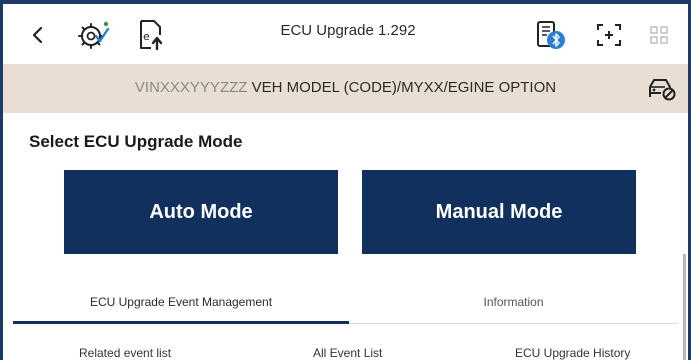 This screenshot has height=360, width=691. What do you see at coordinates (572, 353) in the screenshot?
I see `subtab-ecu-upgrade-history: ECU Upgrade History` at bounding box center [572, 353].